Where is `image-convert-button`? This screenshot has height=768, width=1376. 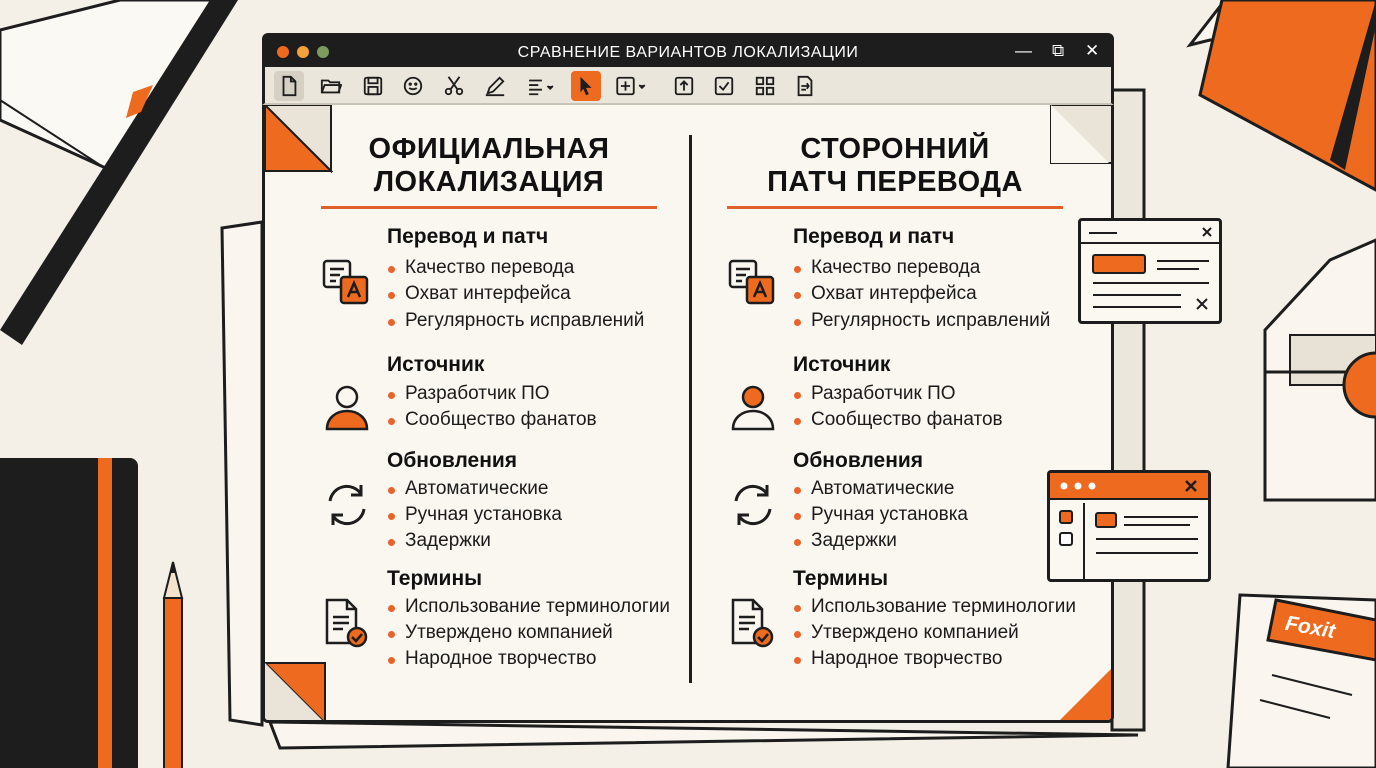 image-convert-button is located at coordinates (805, 86).